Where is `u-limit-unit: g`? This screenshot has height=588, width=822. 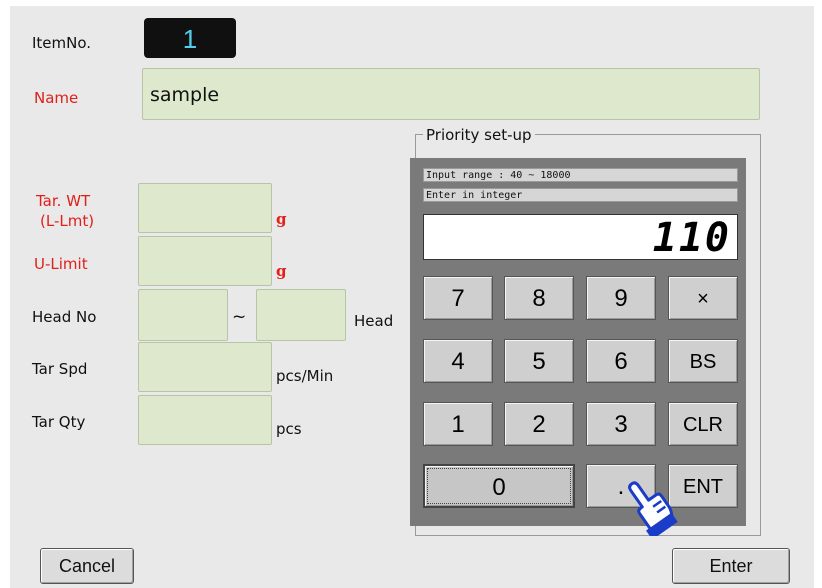
u-limit-unit: g is located at coordinates (281, 271).